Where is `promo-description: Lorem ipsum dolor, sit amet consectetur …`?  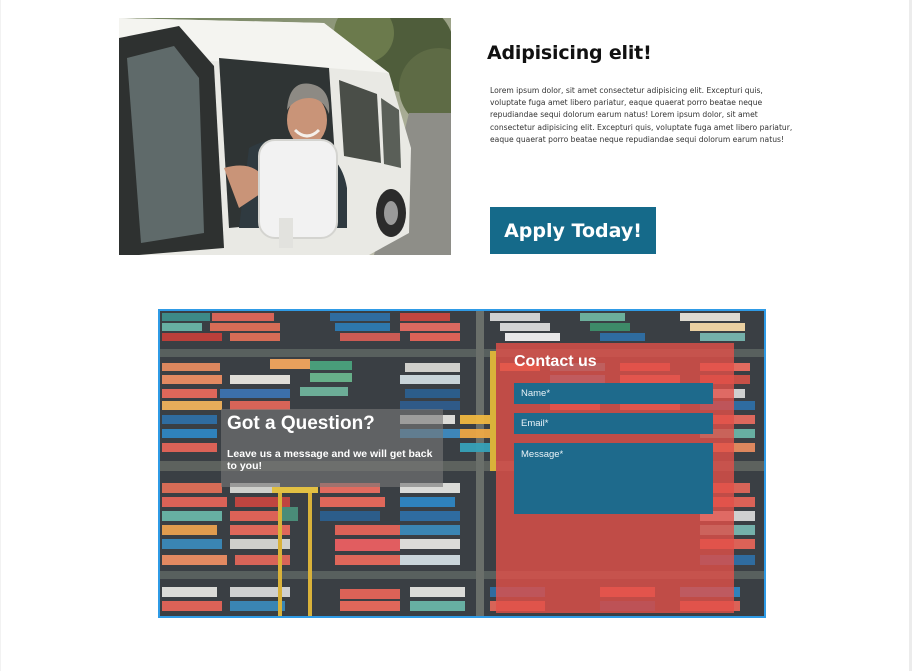 promo-description: Lorem ipsum dolor, sit amet consectetur … is located at coordinates (641, 115).